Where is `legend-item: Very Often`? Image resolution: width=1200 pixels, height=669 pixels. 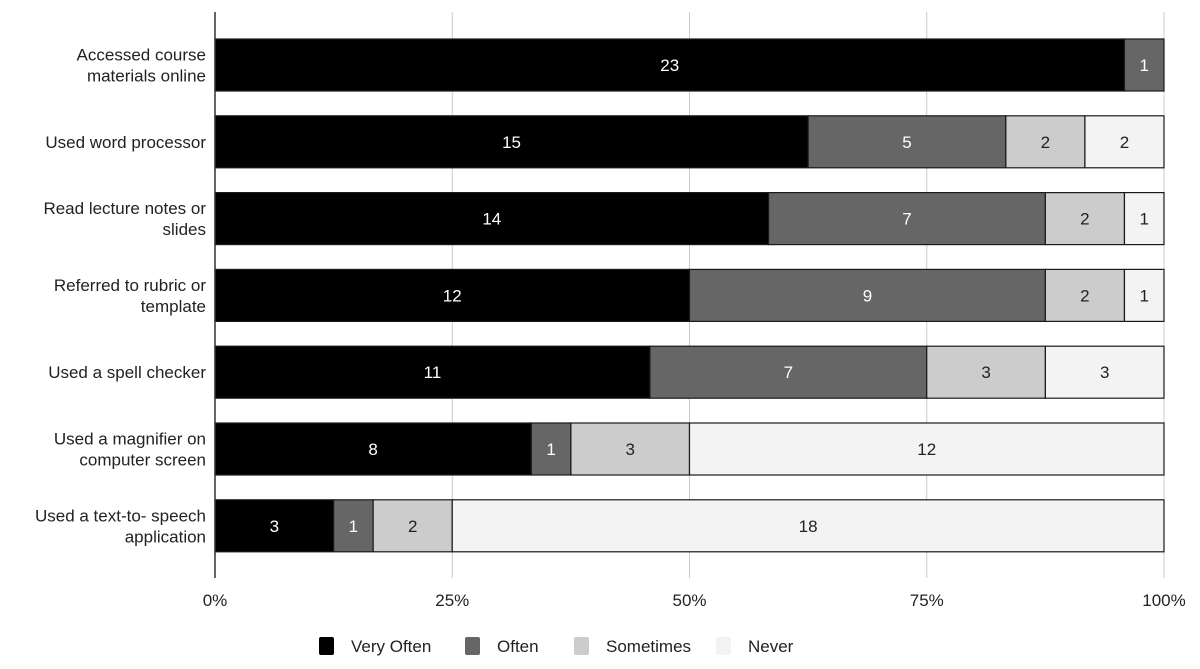 legend-item: Very Often is located at coordinates (375, 646).